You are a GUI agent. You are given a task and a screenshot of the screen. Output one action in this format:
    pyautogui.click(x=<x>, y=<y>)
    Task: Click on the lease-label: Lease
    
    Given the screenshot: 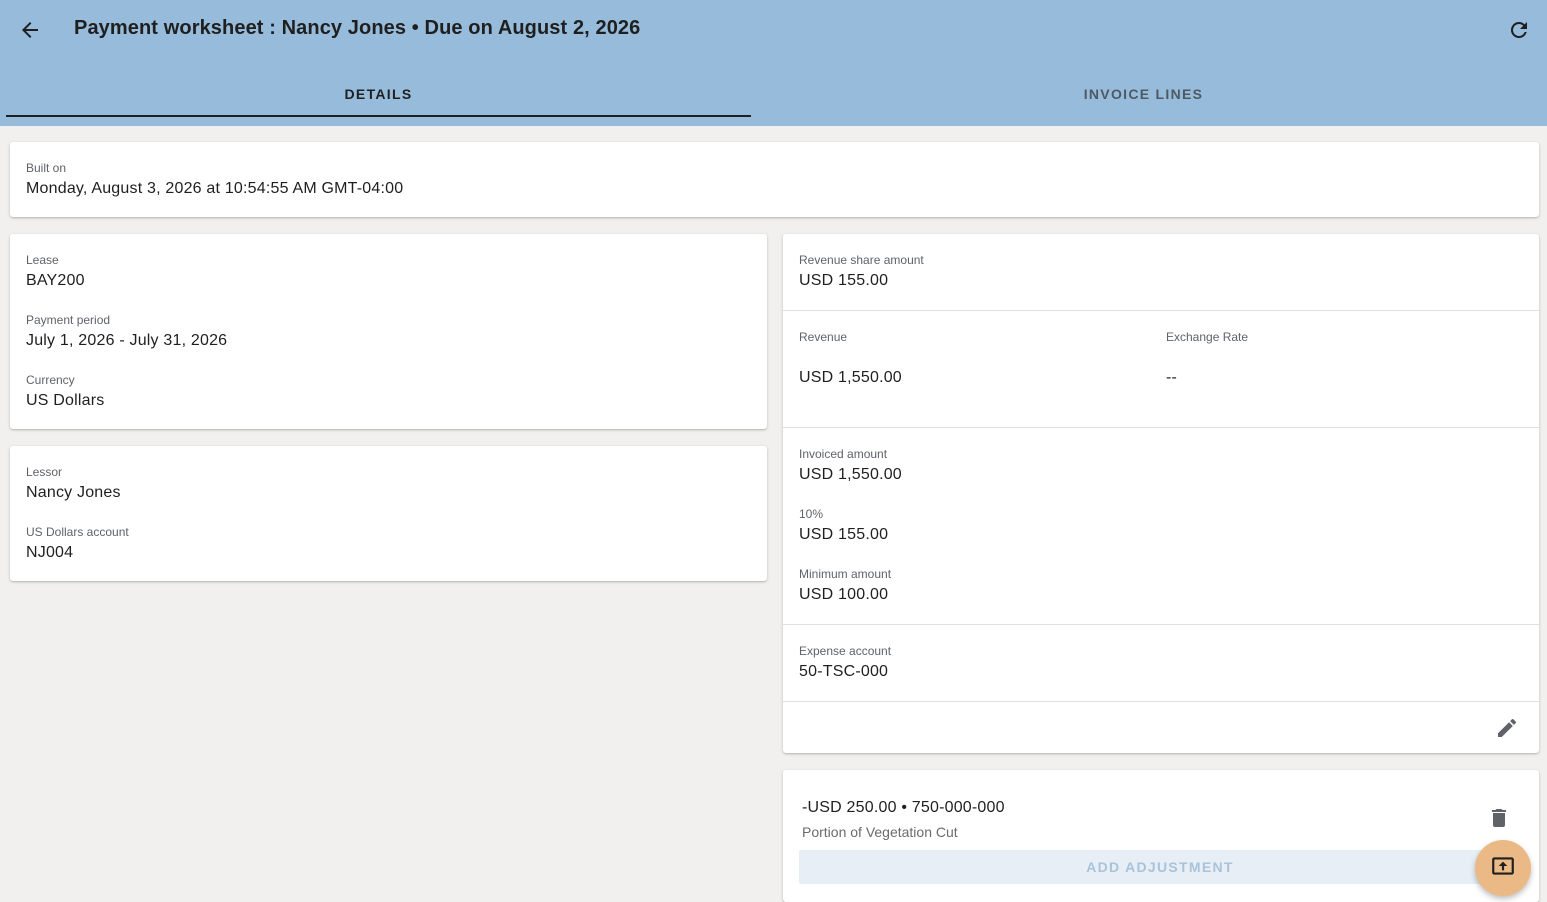 What is the action you would take?
    pyautogui.click(x=42, y=260)
    